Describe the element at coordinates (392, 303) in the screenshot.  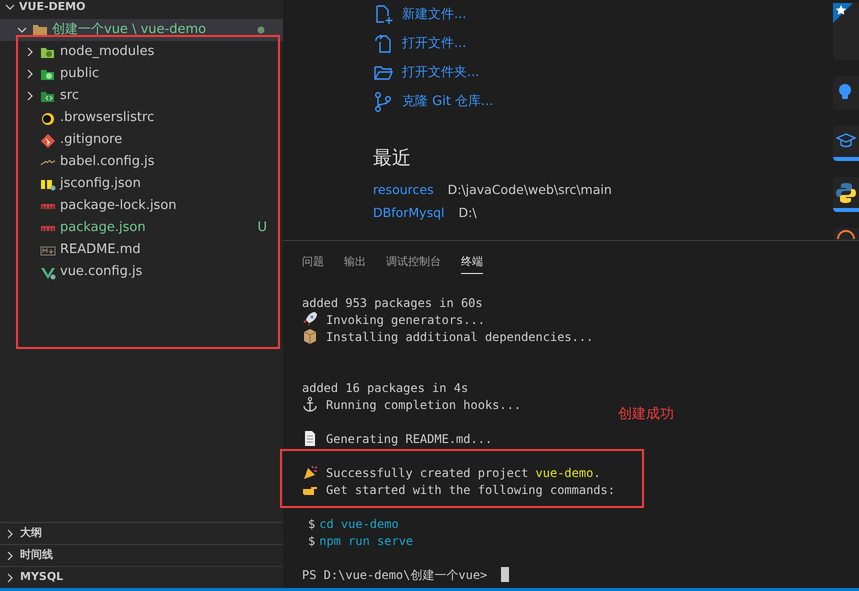
I see `terminal-line: added 953 packages in 60s` at that location.